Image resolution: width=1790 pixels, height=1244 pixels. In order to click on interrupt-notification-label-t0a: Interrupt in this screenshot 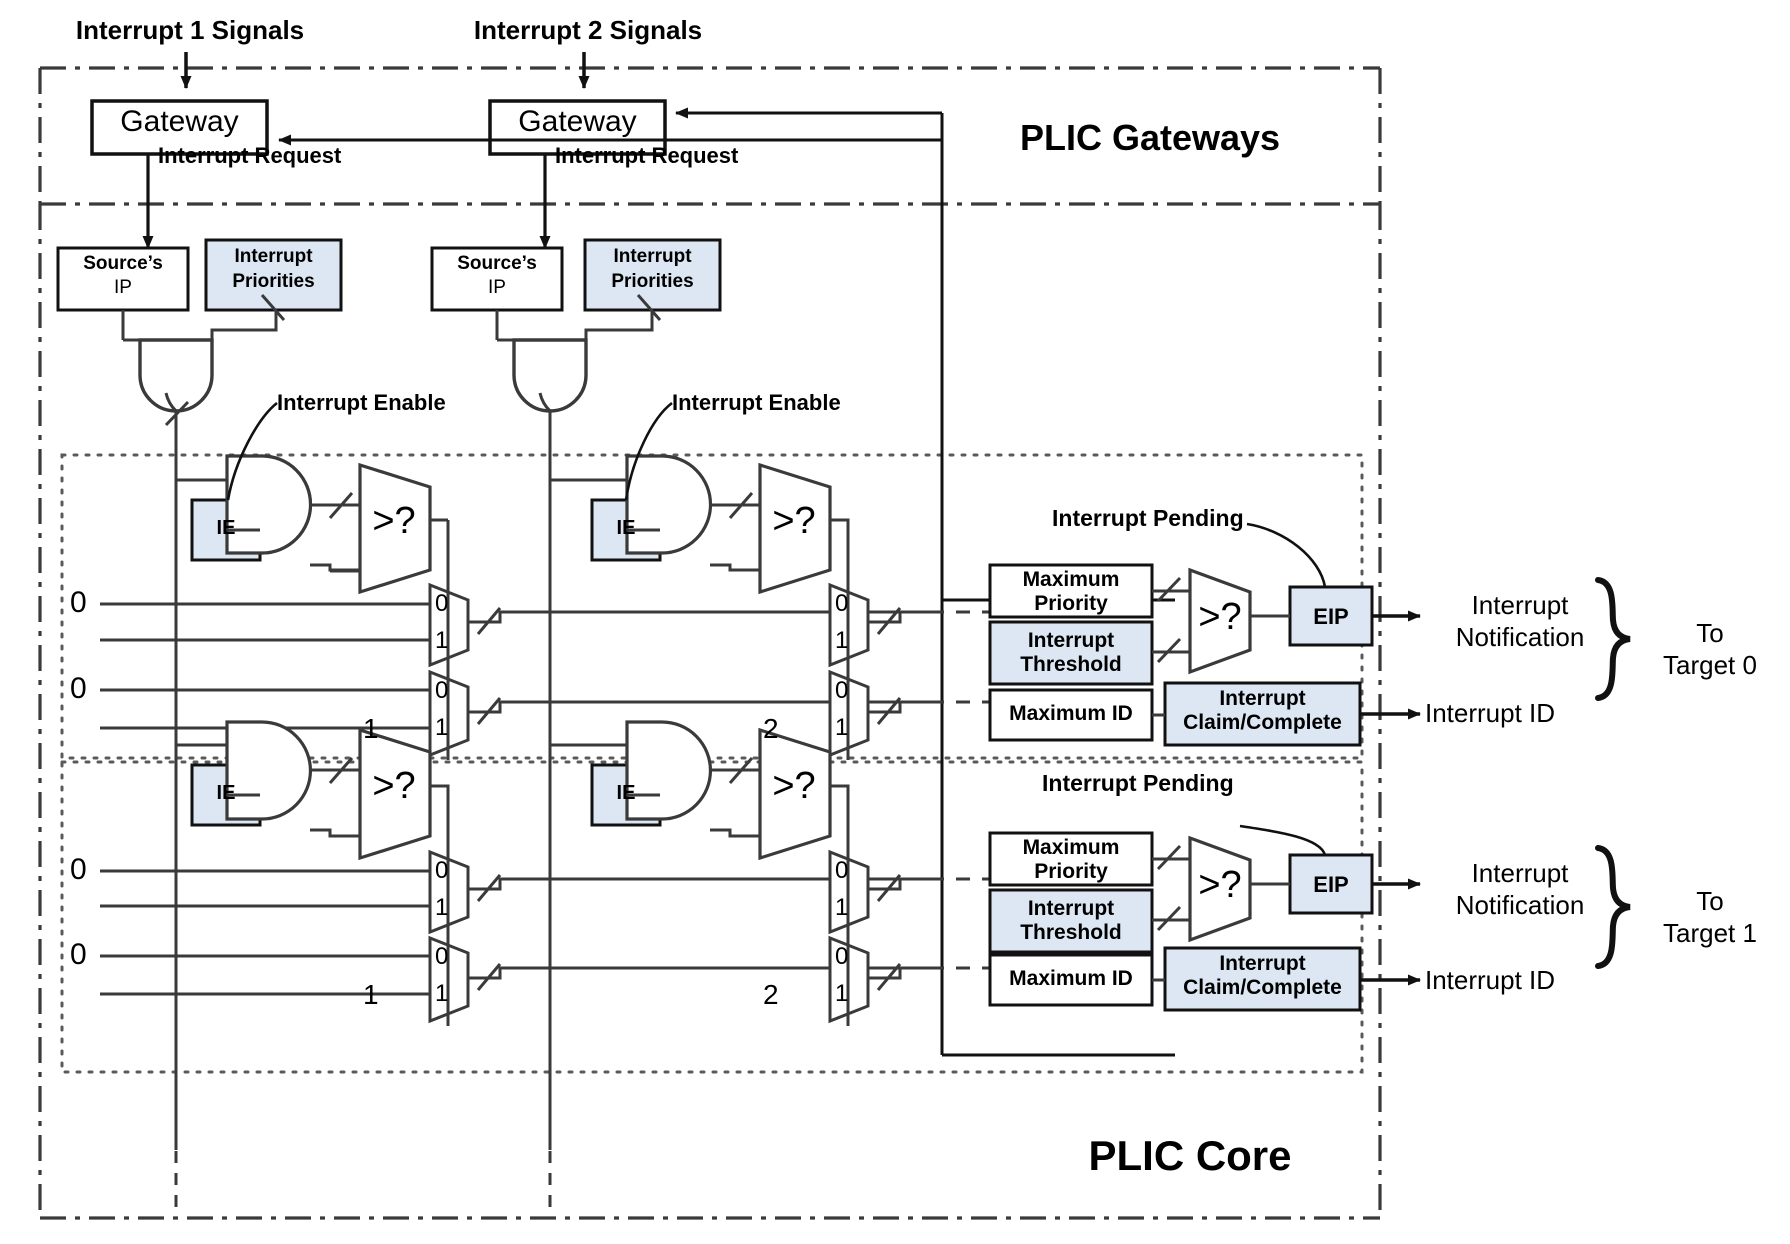, I will do `click(1520, 605)`.